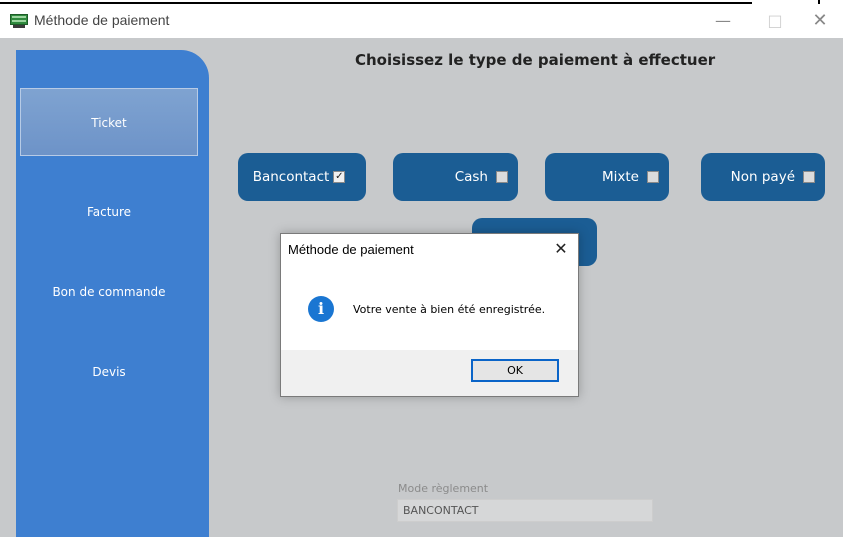  What do you see at coordinates (502, 177) in the screenshot?
I see `cash-checkbox` at bounding box center [502, 177].